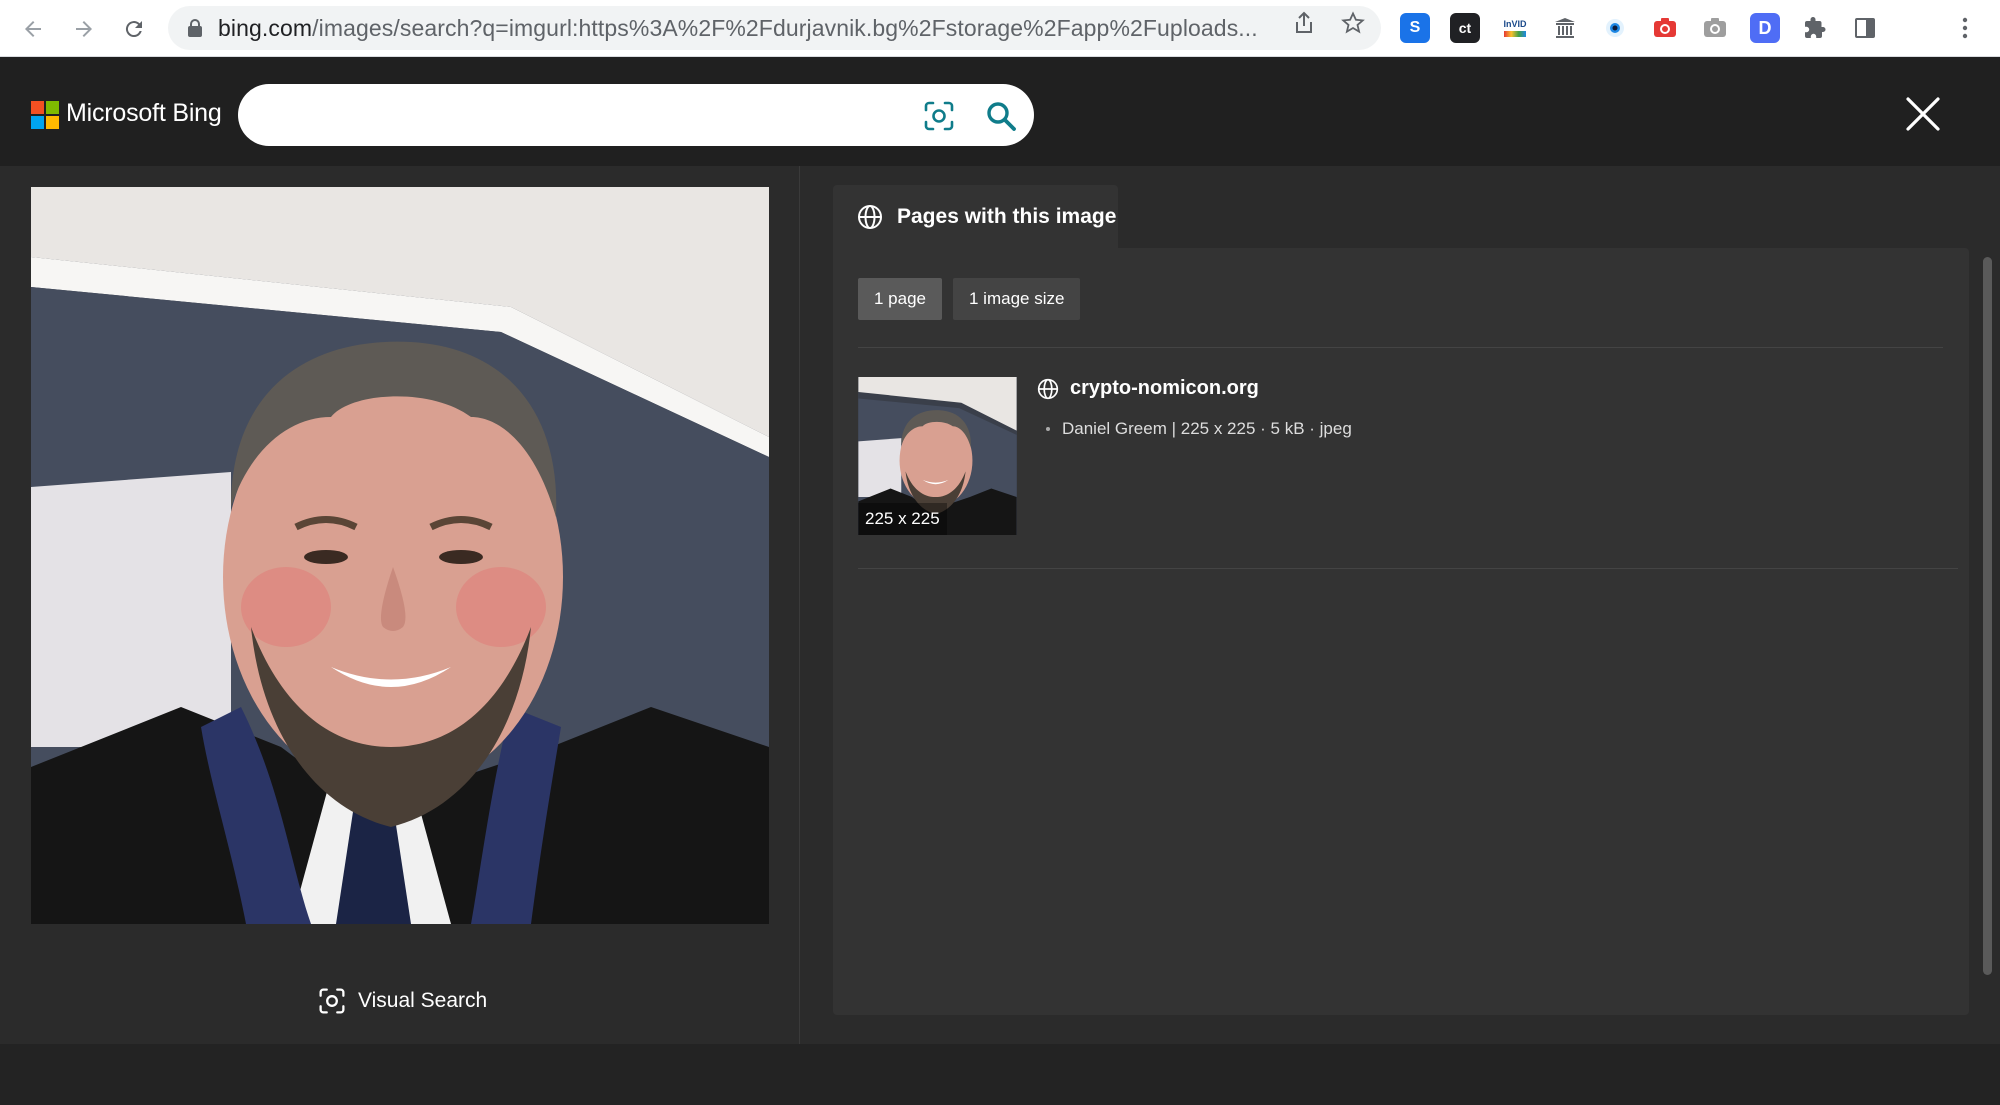 This screenshot has height=1105, width=2000. Describe the element at coordinates (45, 115) in the screenshot. I see `microsoft-logo-icon` at that location.